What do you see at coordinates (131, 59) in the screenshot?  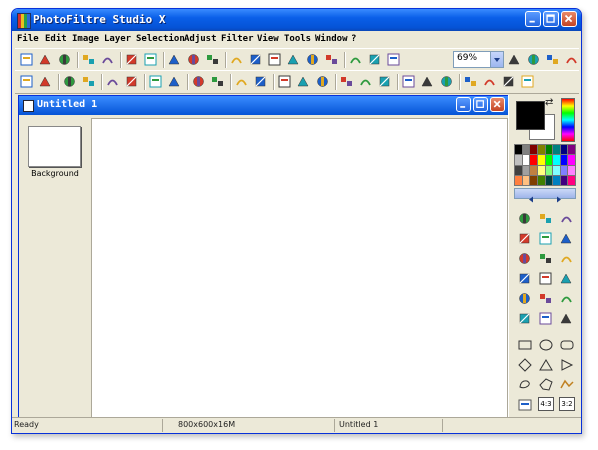 I see `undo-icon` at bounding box center [131, 59].